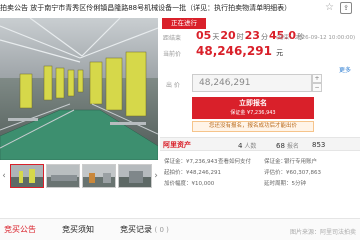  Describe the element at coordinates (177, 145) in the screenshot. I see `platform-logo: 阿里资产` at that location.